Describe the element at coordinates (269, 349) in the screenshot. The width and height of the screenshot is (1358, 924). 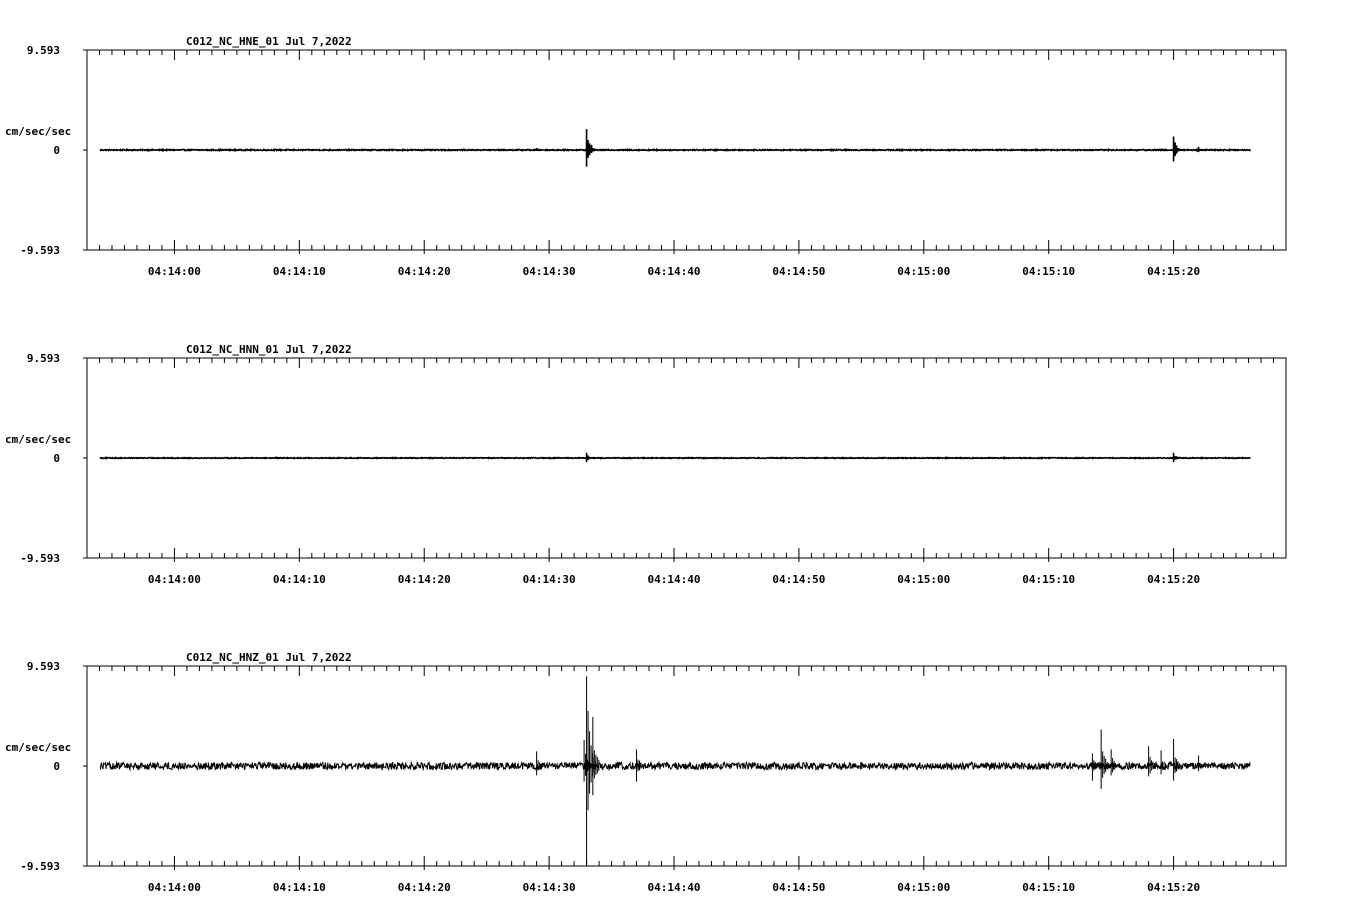
I see `panel-title: C012_NC_HNN_01 Jul 7,2022` at that location.